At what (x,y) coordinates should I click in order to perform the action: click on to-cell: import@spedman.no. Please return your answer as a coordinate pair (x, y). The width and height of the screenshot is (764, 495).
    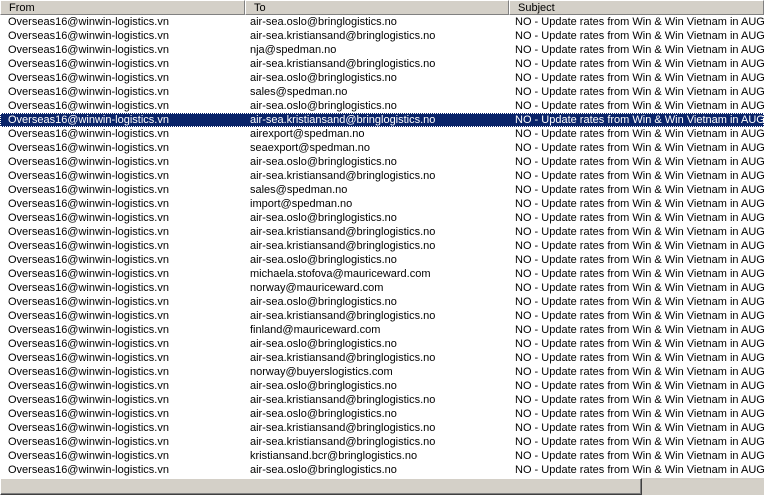
    Looking at the image, I should click on (301, 204).